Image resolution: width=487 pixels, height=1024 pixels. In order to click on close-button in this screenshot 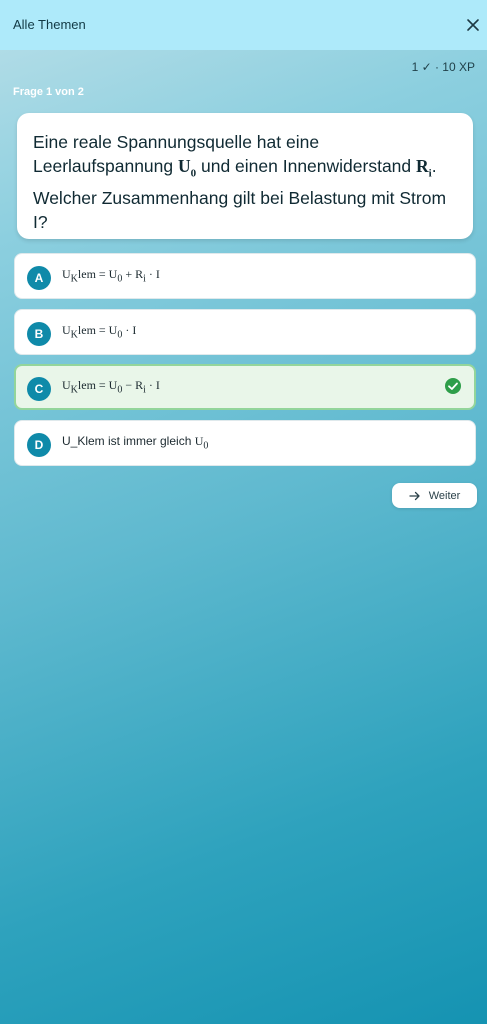, I will do `click(473, 25)`.